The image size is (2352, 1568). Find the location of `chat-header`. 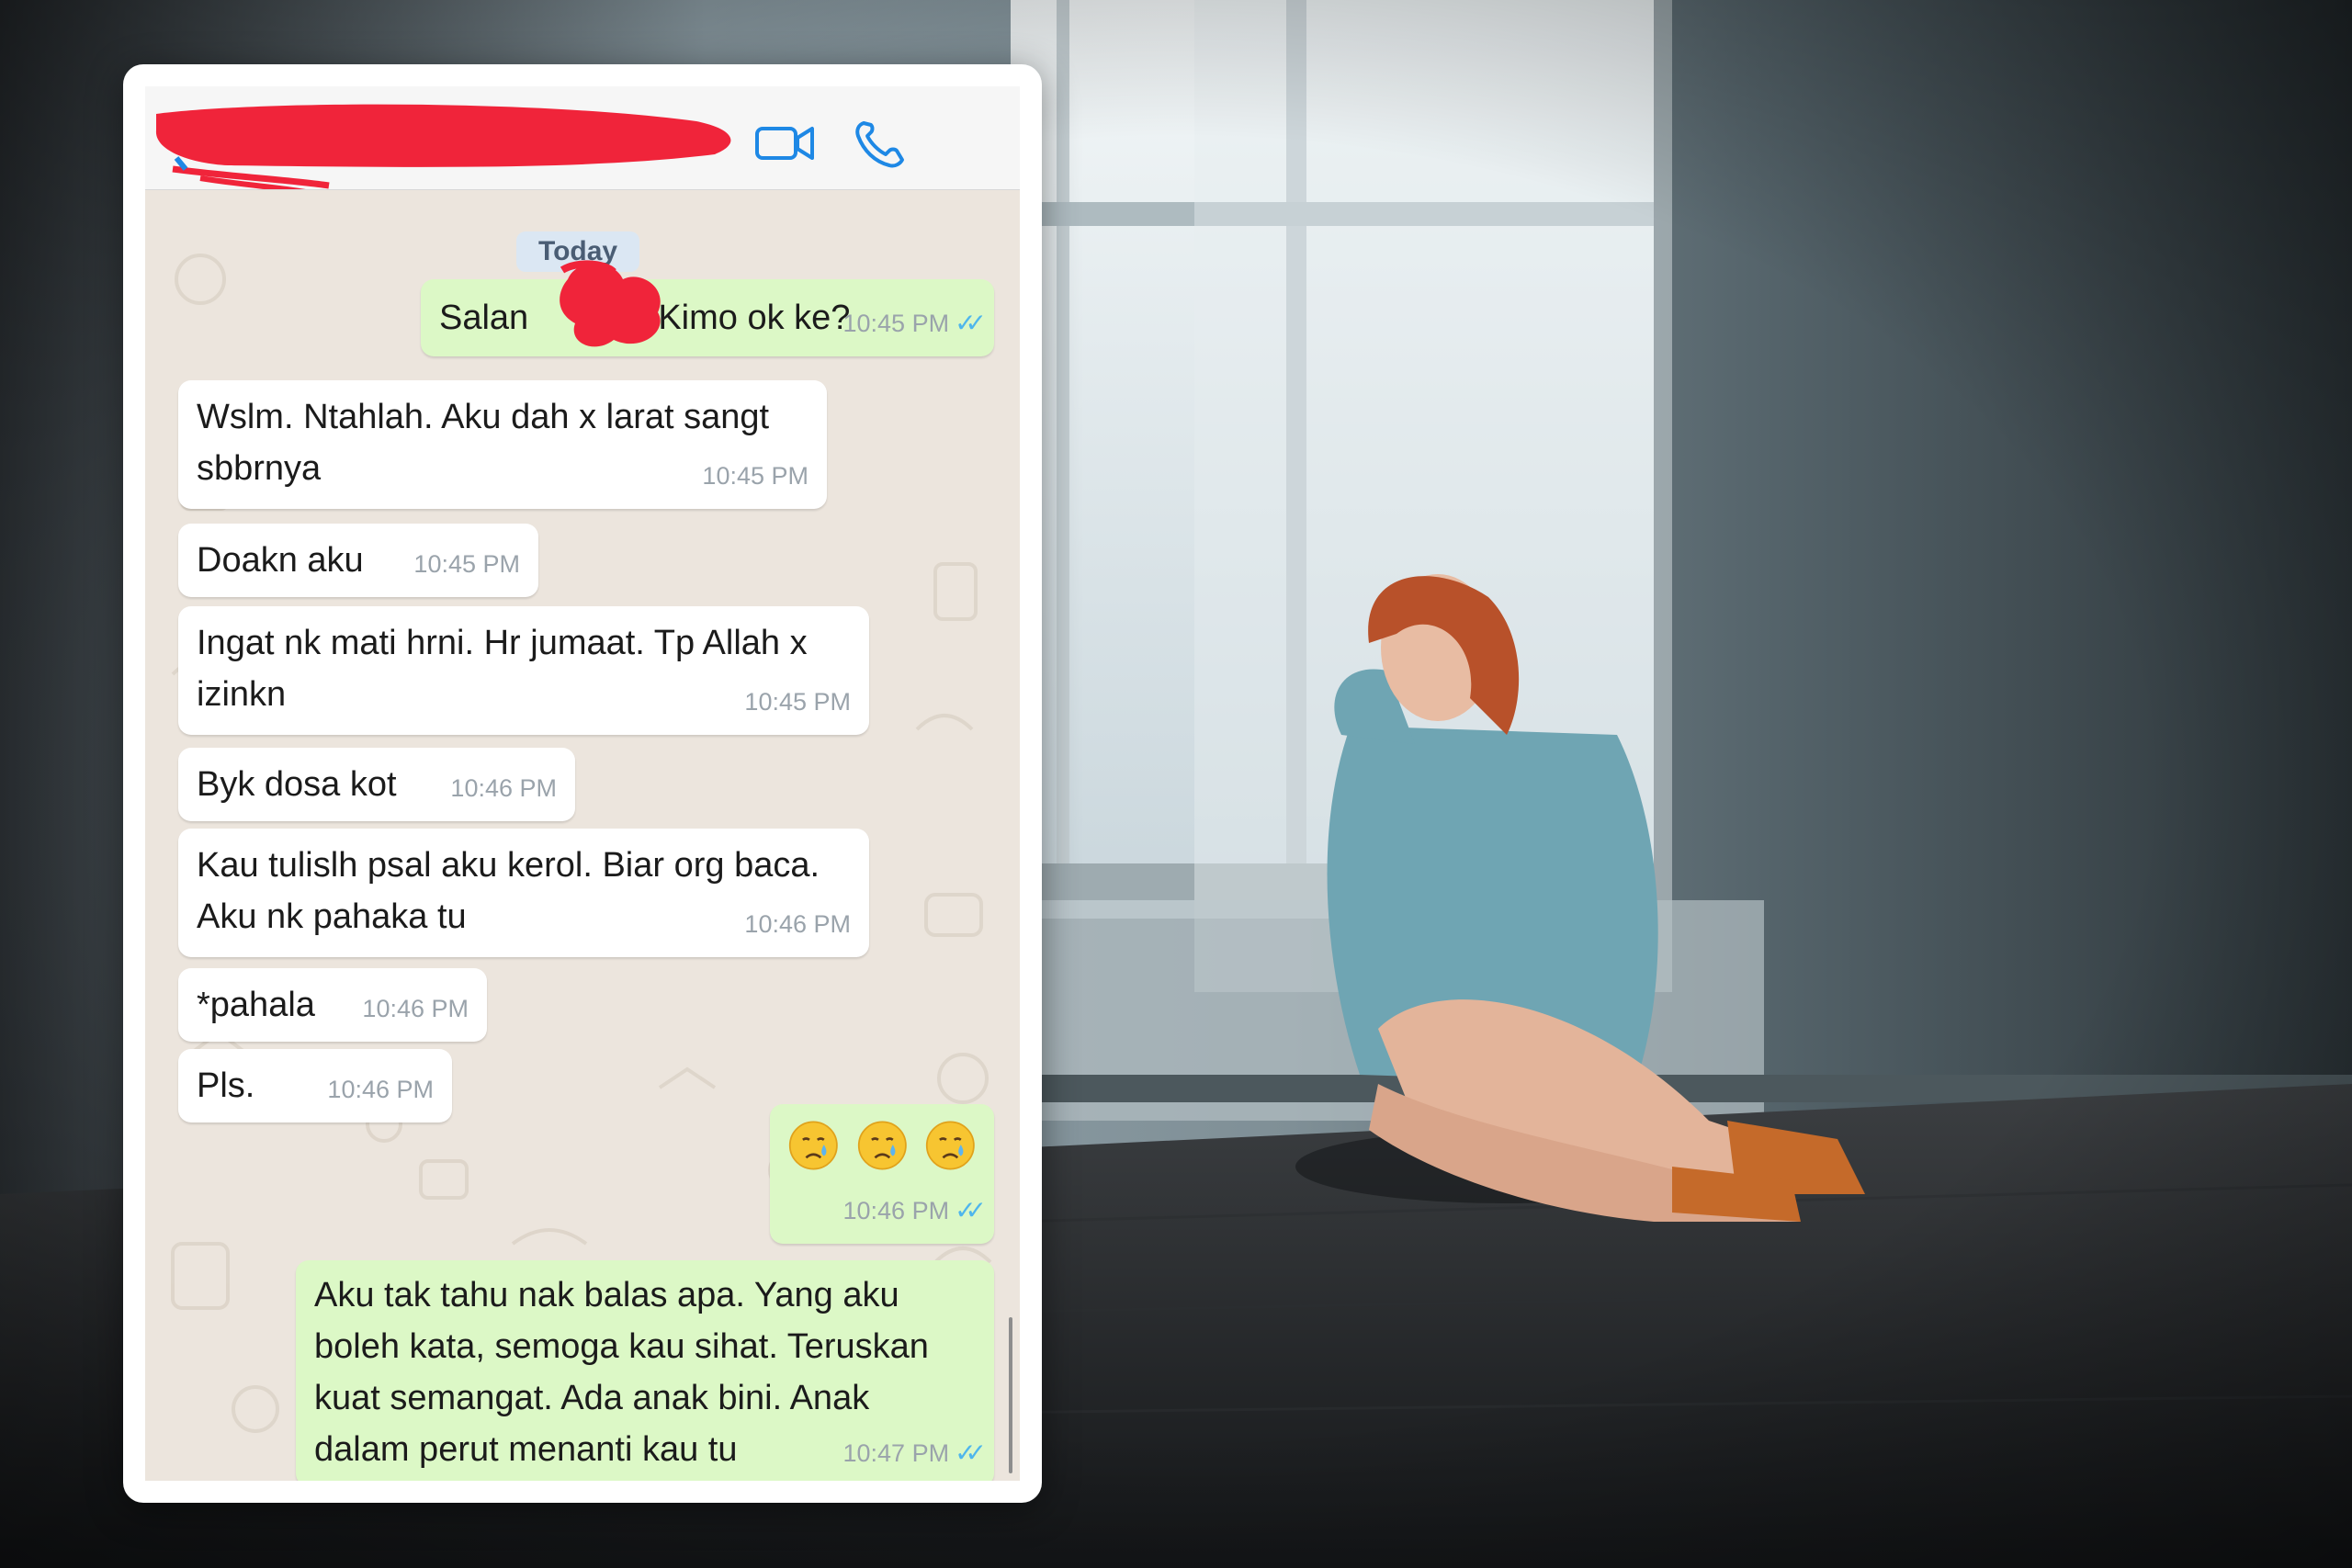

chat-header is located at coordinates (583, 138).